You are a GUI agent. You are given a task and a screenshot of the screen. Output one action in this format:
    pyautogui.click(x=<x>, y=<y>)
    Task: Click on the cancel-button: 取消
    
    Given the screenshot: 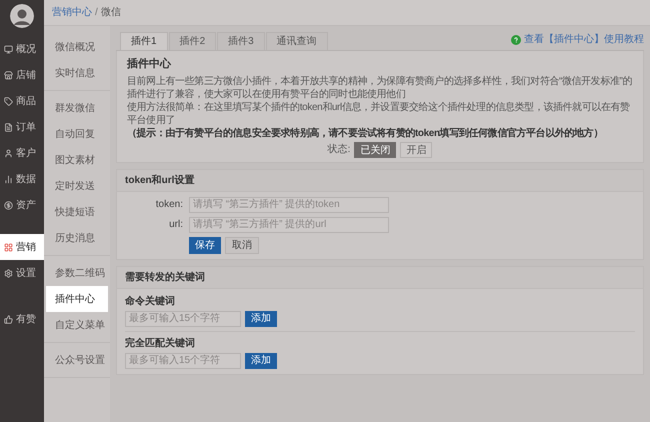 What is the action you would take?
    pyautogui.click(x=242, y=245)
    